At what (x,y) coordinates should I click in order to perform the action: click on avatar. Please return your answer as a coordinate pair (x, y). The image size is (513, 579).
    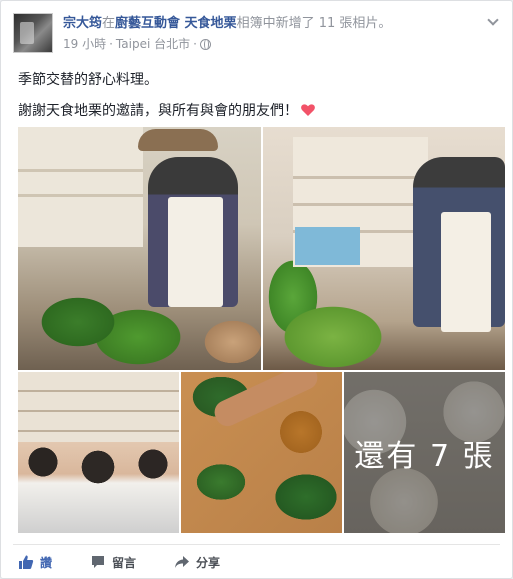
    Looking at the image, I should click on (33, 33).